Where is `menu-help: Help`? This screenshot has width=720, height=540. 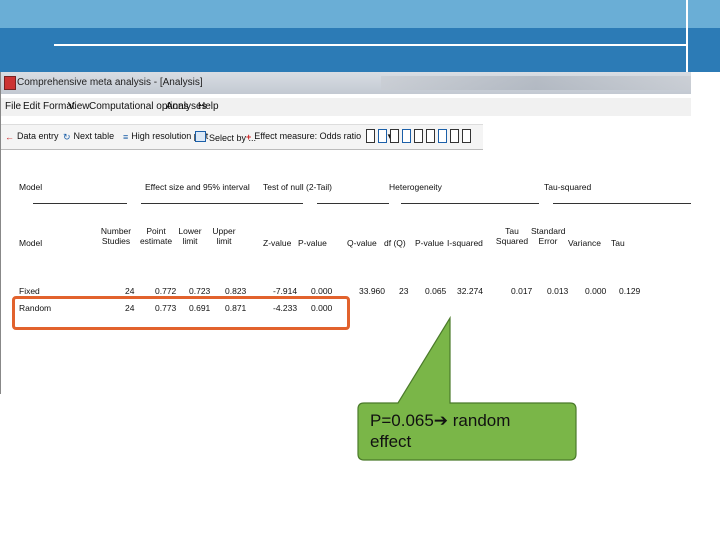 menu-help: Help is located at coordinates (208, 106).